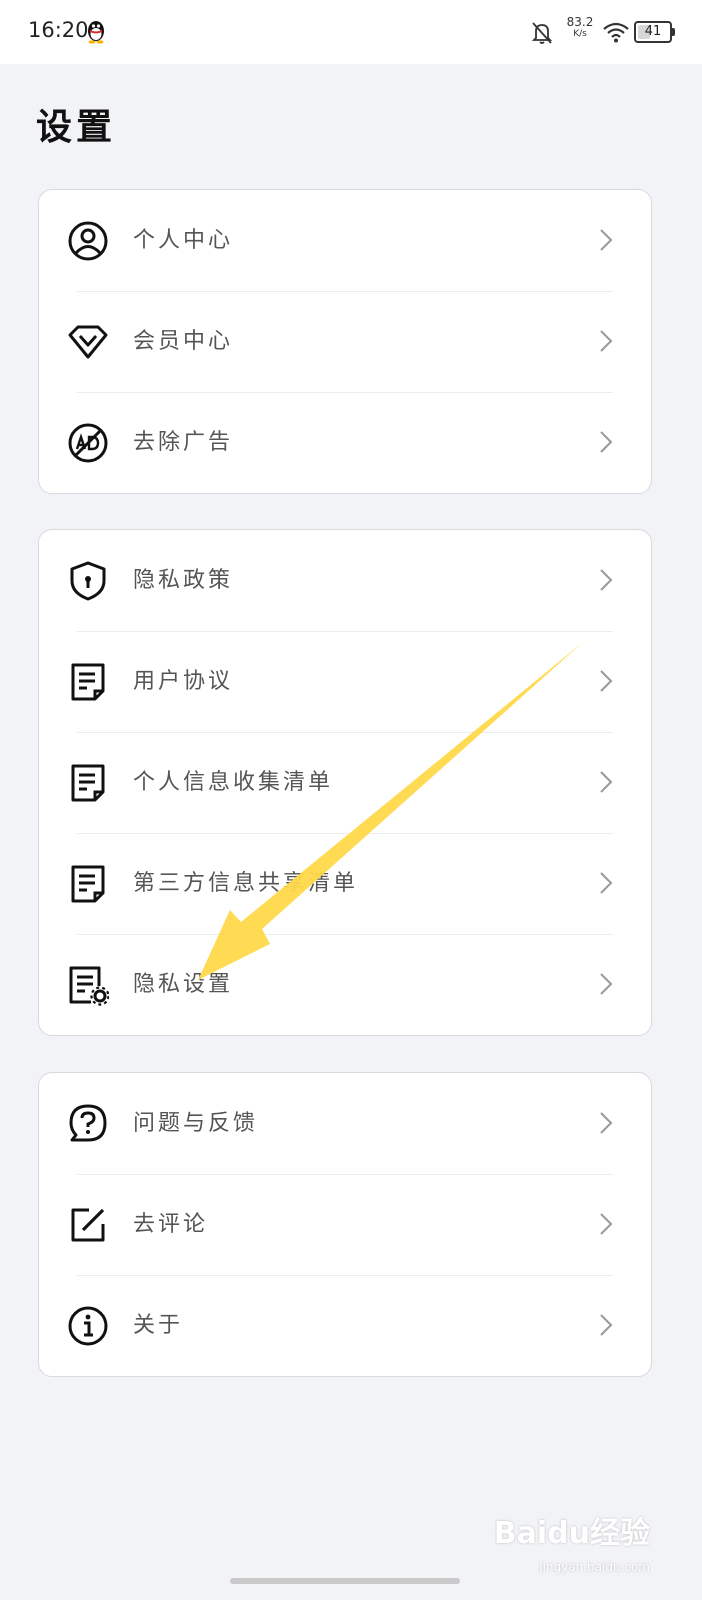 The height and width of the screenshot is (1600, 702). Describe the element at coordinates (196, 1123) in the screenshot. I see `settings-item-label: 问题与反馈` at that location.